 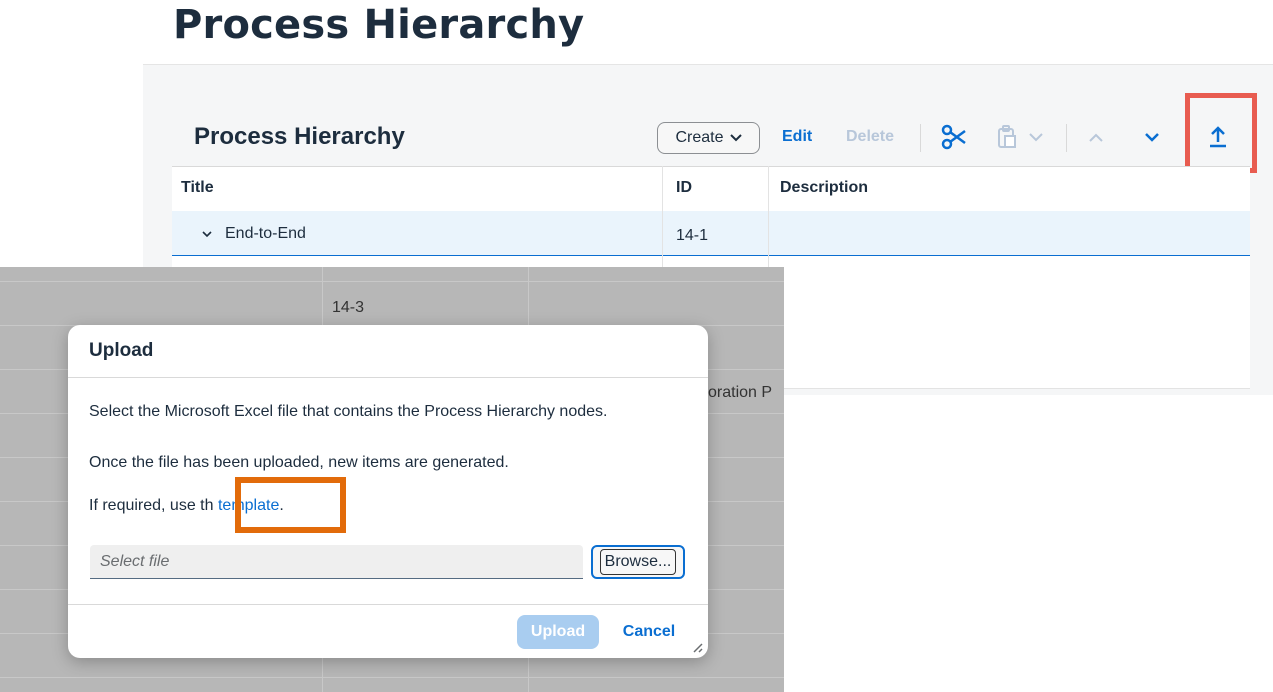 What do you see at coordinates (824, 188) in the screenshot?
I see `column-header-description: Description` at bounding box center [824, 188].